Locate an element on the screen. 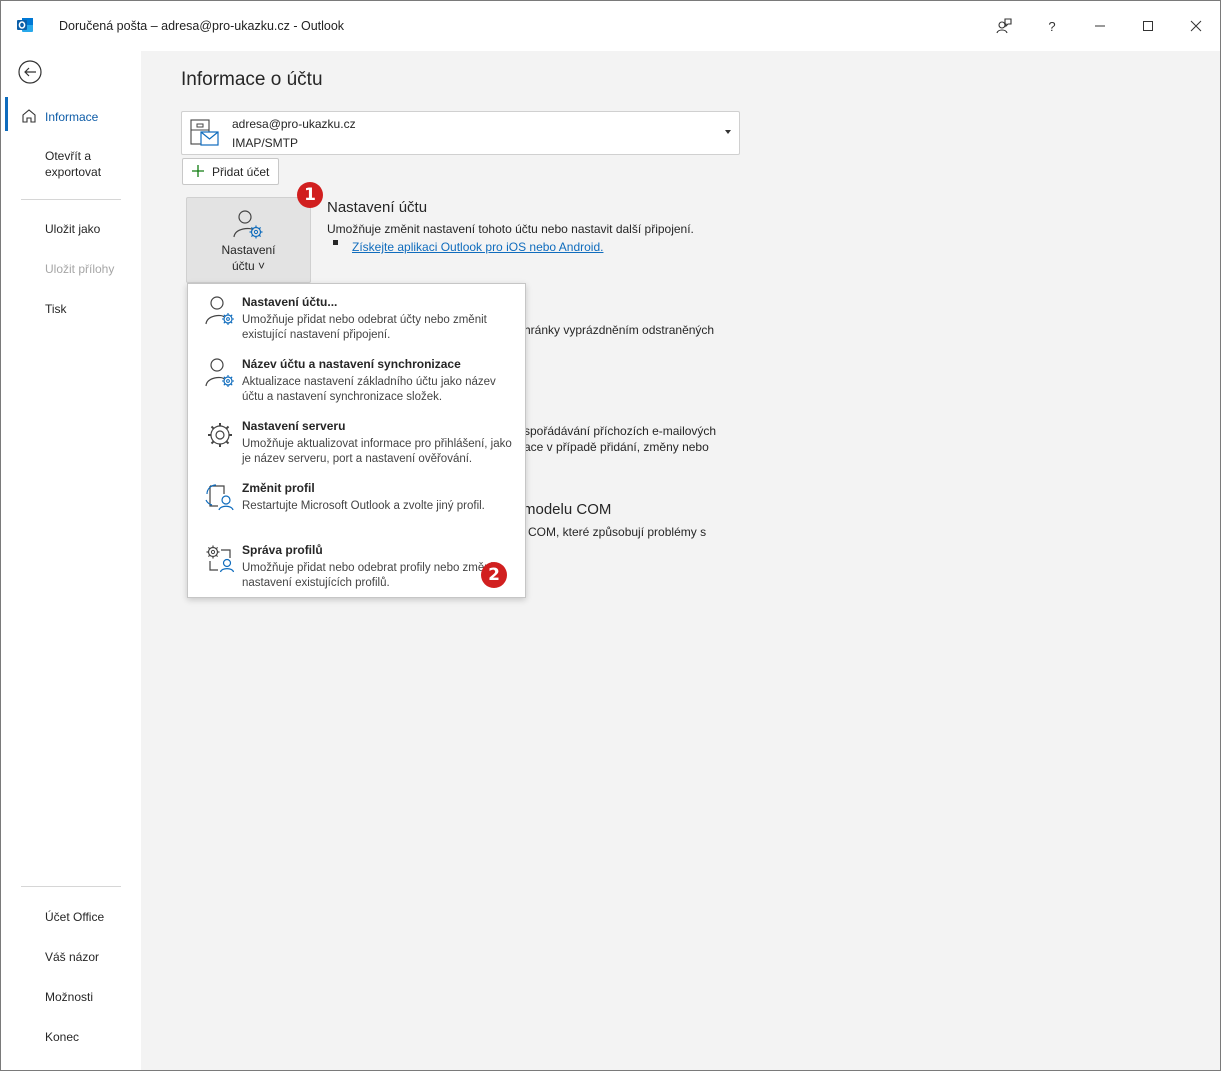  maximize-button is located at coordinates (1148, 26).